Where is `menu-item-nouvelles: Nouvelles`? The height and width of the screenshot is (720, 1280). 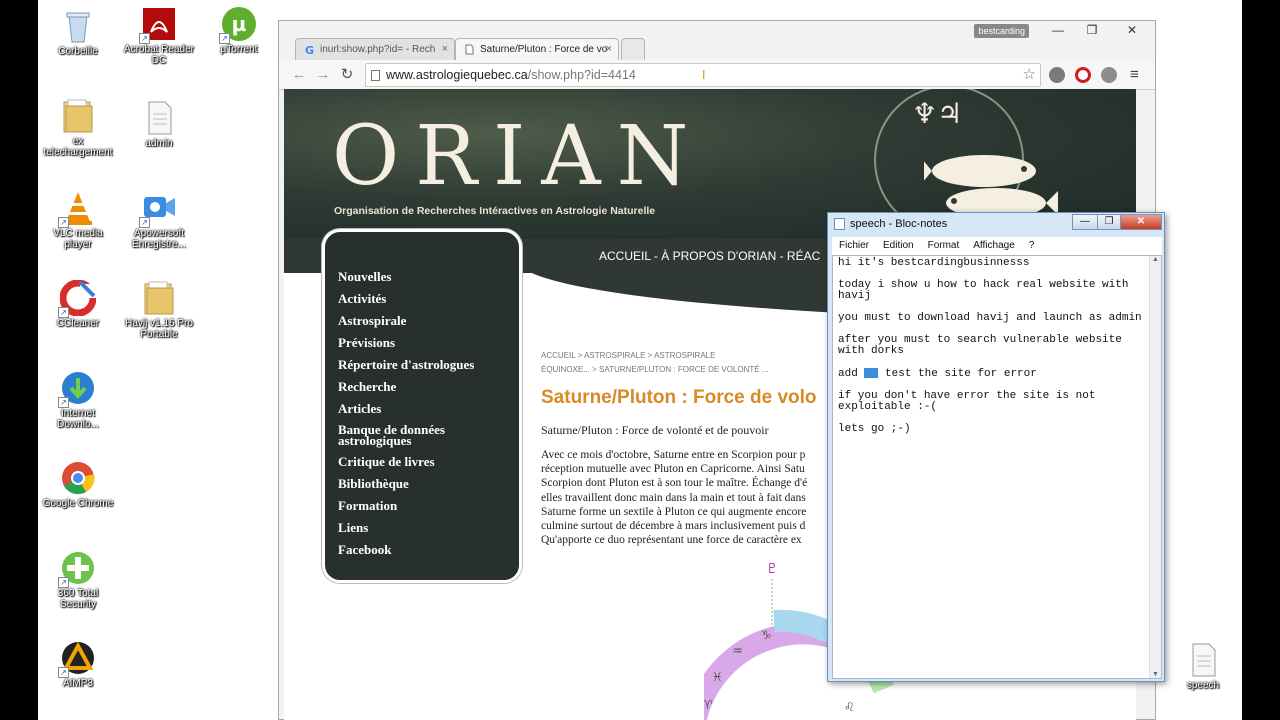 menu-item-nouvelles: Nouvelles is located at coordinates (422, 276).